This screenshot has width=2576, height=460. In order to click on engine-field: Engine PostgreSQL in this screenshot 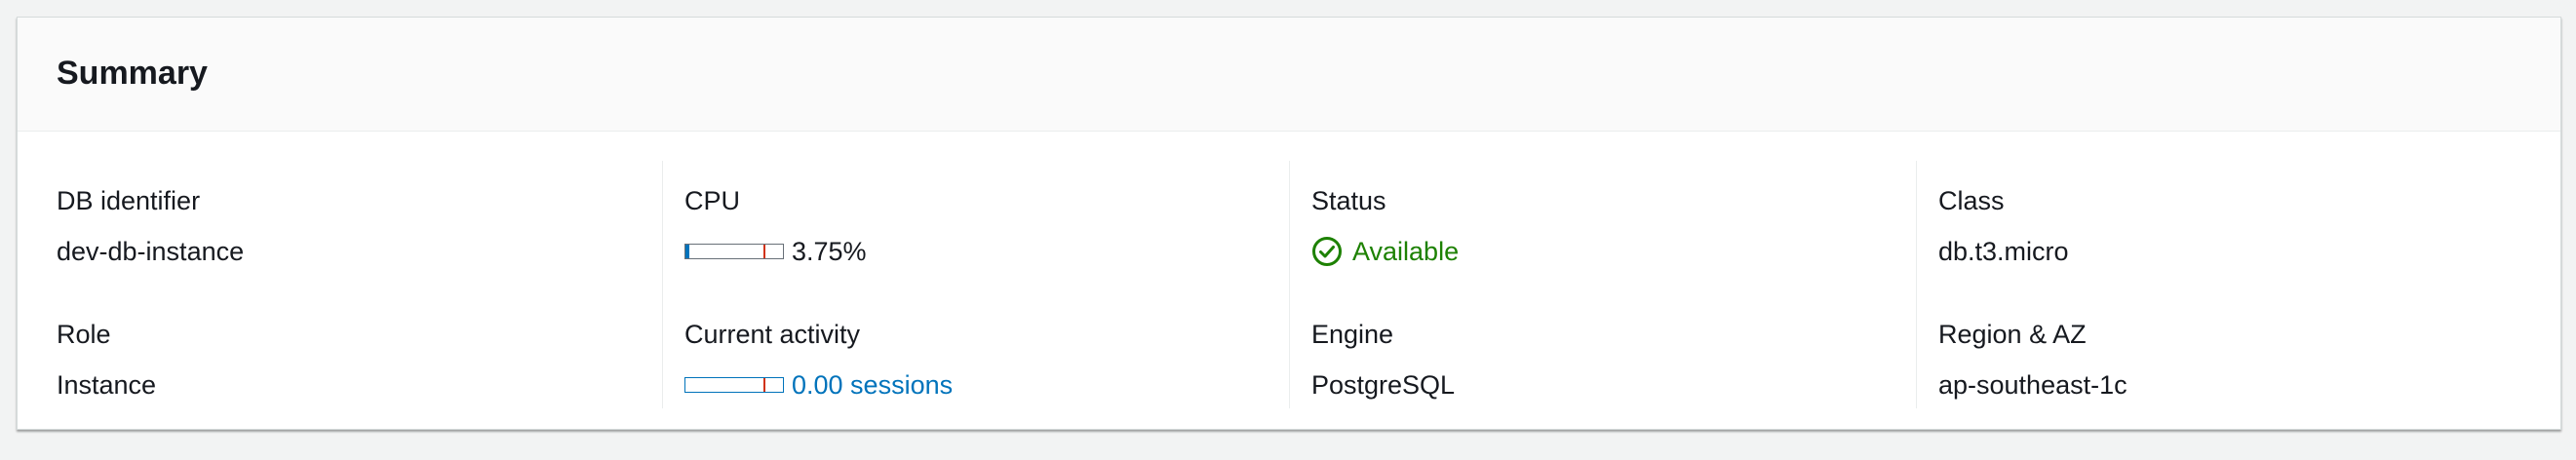, I will do `click(1383, 360)`.